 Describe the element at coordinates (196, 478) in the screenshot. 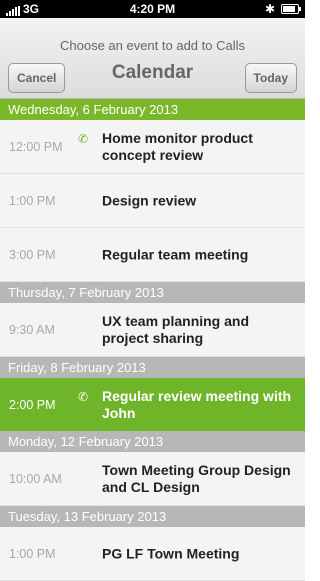

I see `event-title: Town Meeting Group Design and CL Design` at that location.